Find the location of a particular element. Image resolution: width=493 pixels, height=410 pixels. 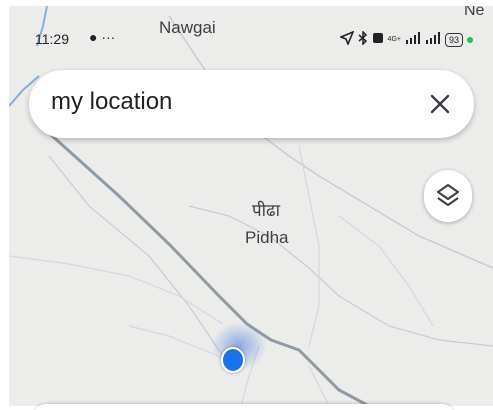

current-location-dot is located at coordinates (233, 360).